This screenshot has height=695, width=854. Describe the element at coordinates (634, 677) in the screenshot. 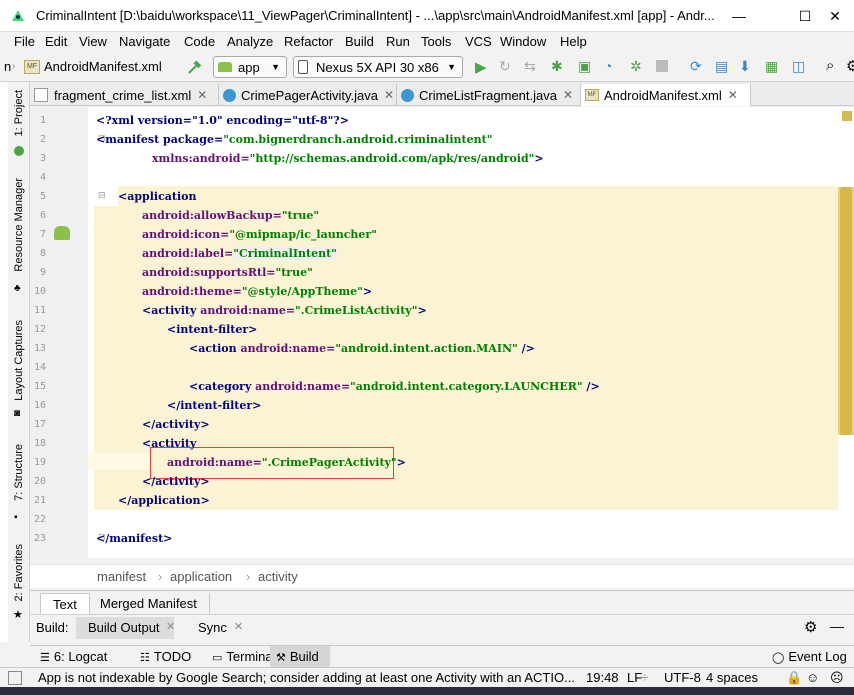

I see `line-separator: LF` at that location.